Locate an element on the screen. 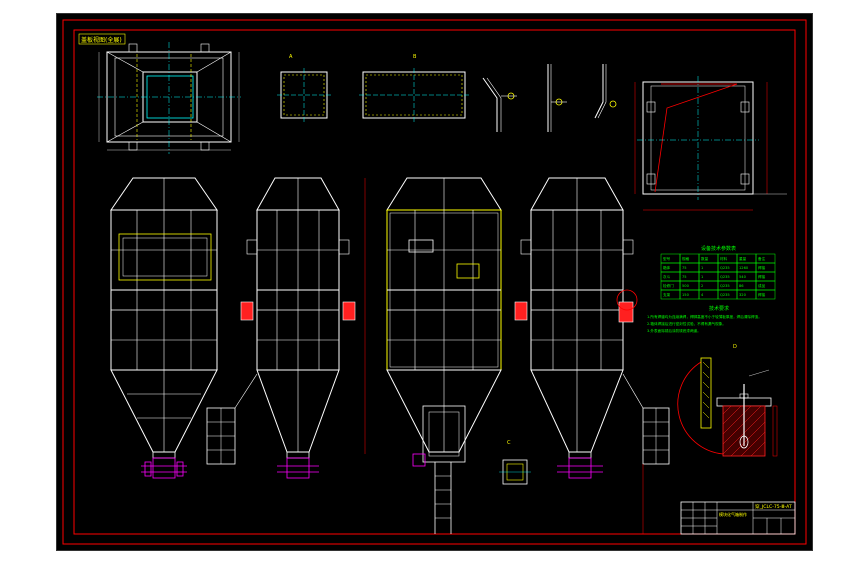 This screenshot has width=867, height=562. table-cell: 支架 is located at coordinates (667, 294).